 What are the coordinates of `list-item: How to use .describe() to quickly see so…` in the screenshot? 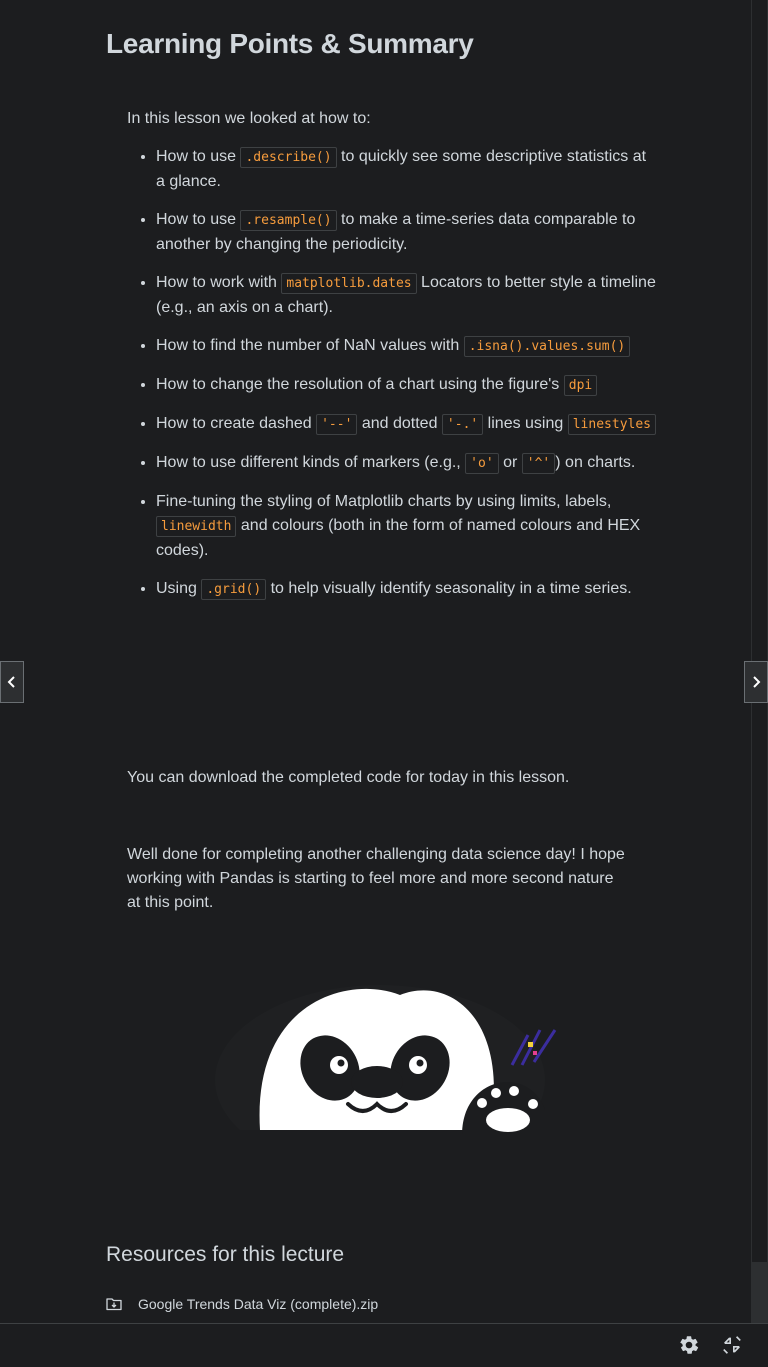 It's located at (406, 169).